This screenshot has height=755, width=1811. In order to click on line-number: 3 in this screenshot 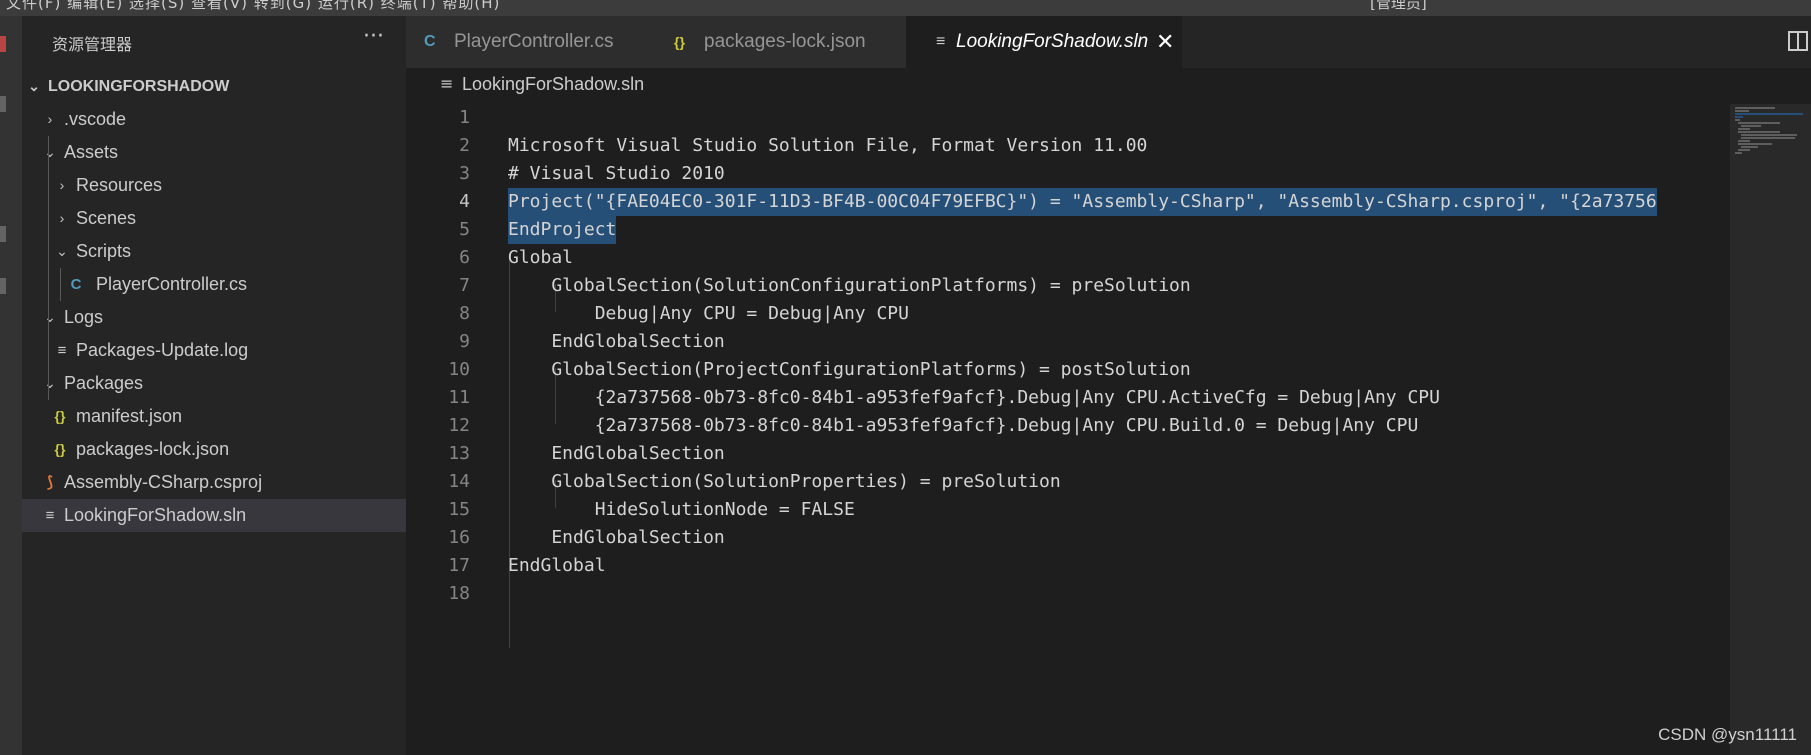, I will do `click(464, 173)`.